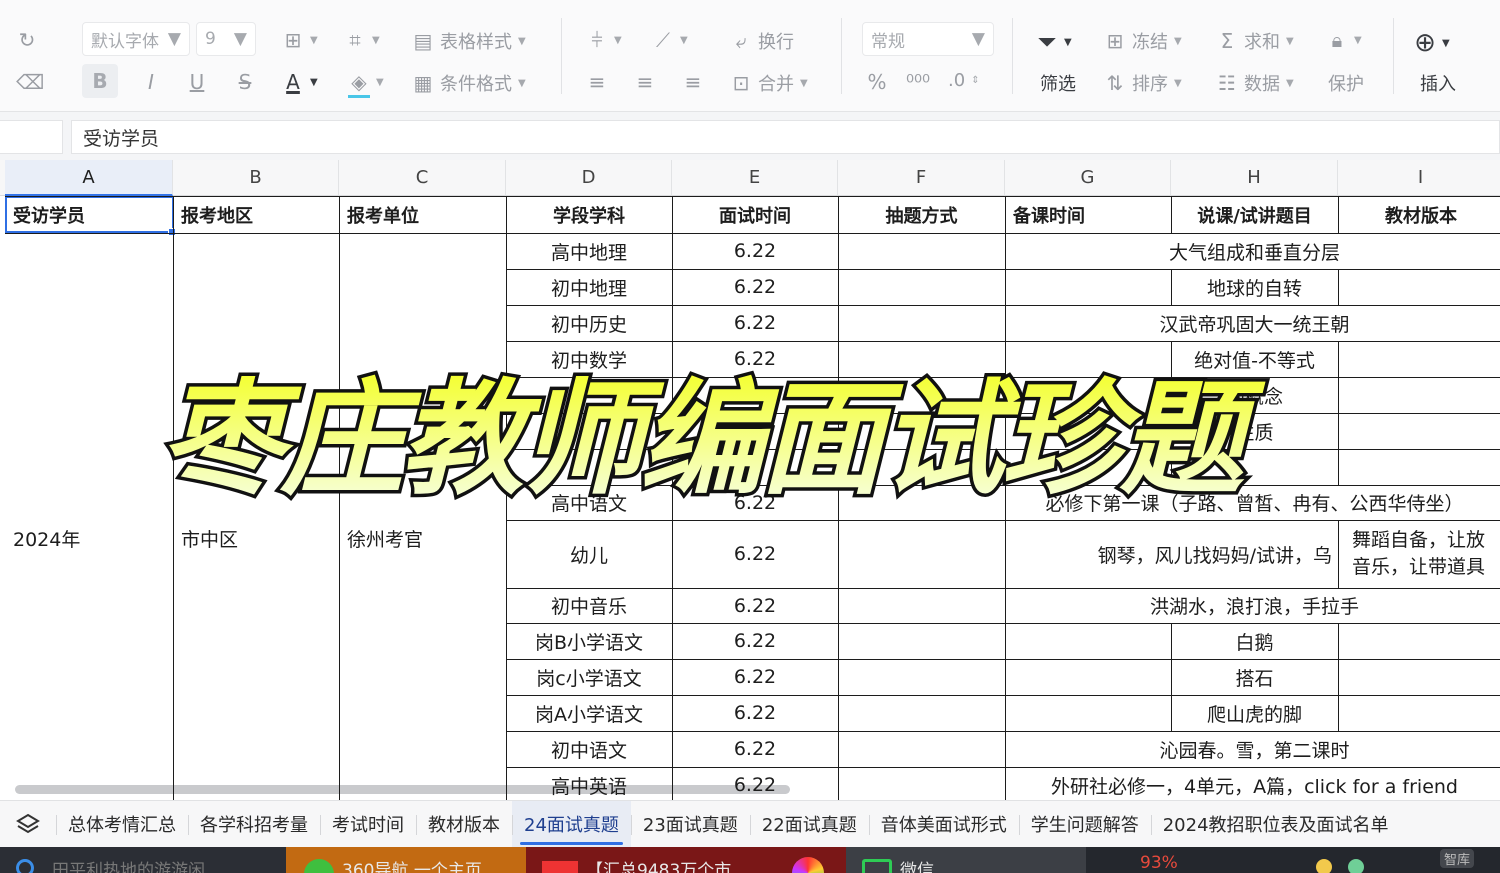 This screenshot has width=1500, height=873. What do you see at coordinates (755, 178) in the screenshot?
I see `column-header-e: E` at bounding box center [755, 178].